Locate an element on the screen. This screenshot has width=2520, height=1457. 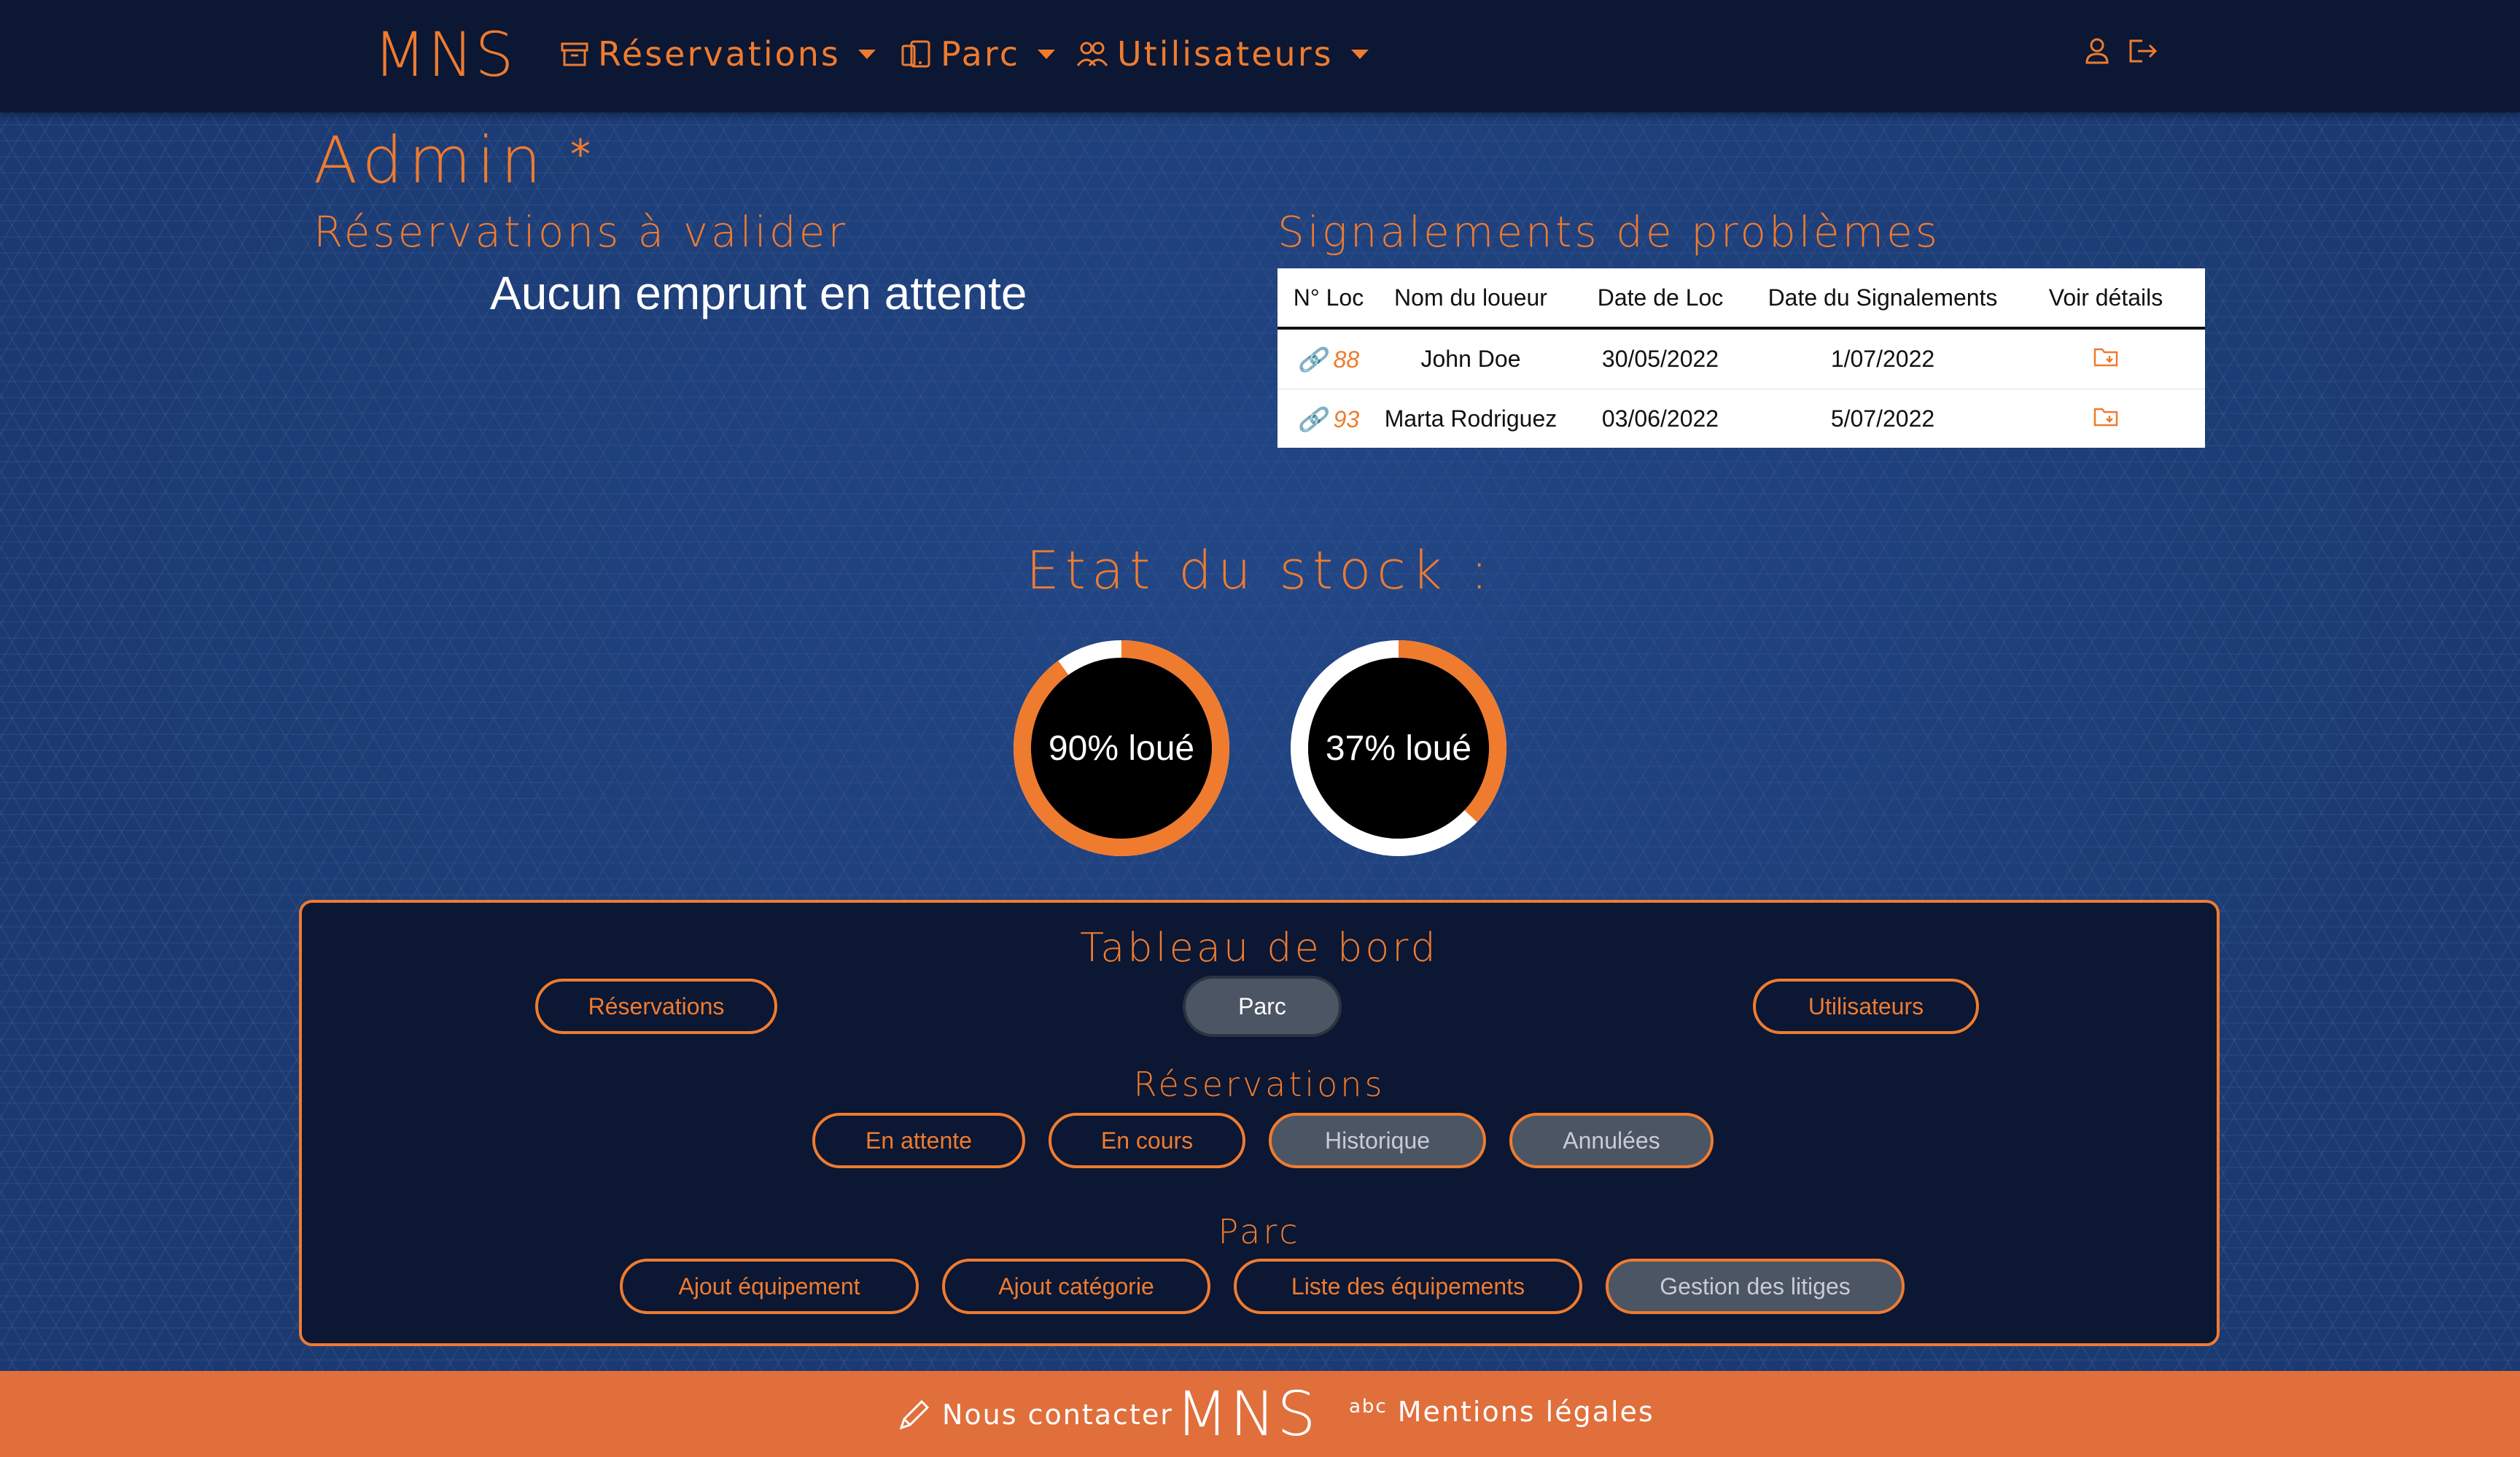
logout-icon is located at coordinates (2143, 51).